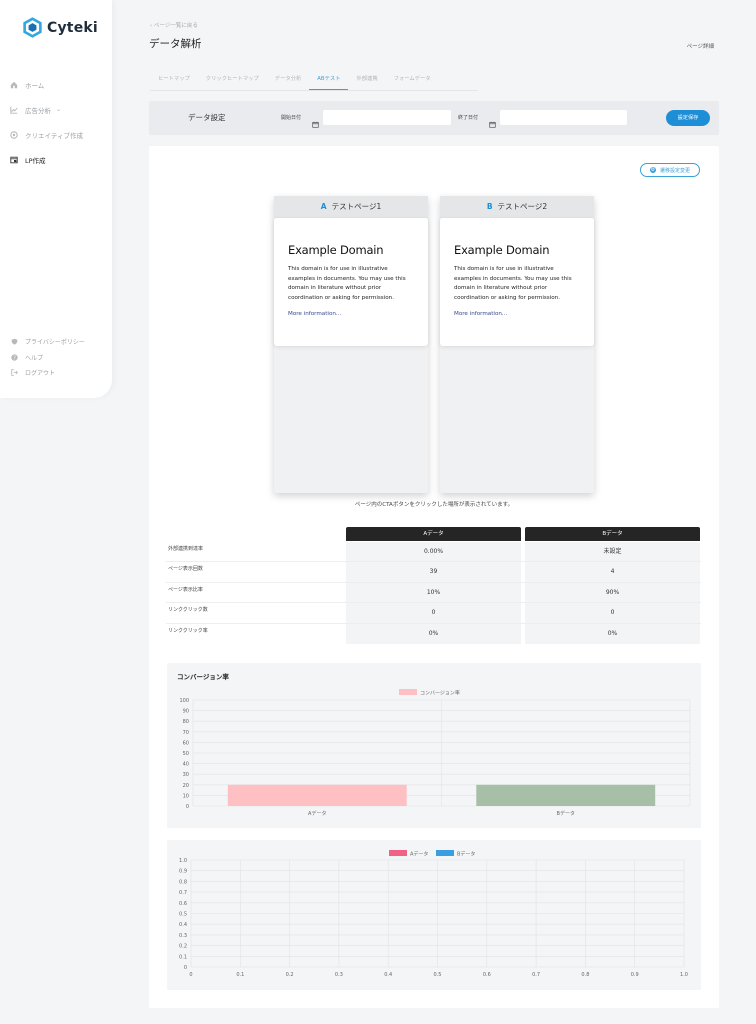 The image size is (756, 1024). I want to click on variant-letter: A, so click(323, 206).